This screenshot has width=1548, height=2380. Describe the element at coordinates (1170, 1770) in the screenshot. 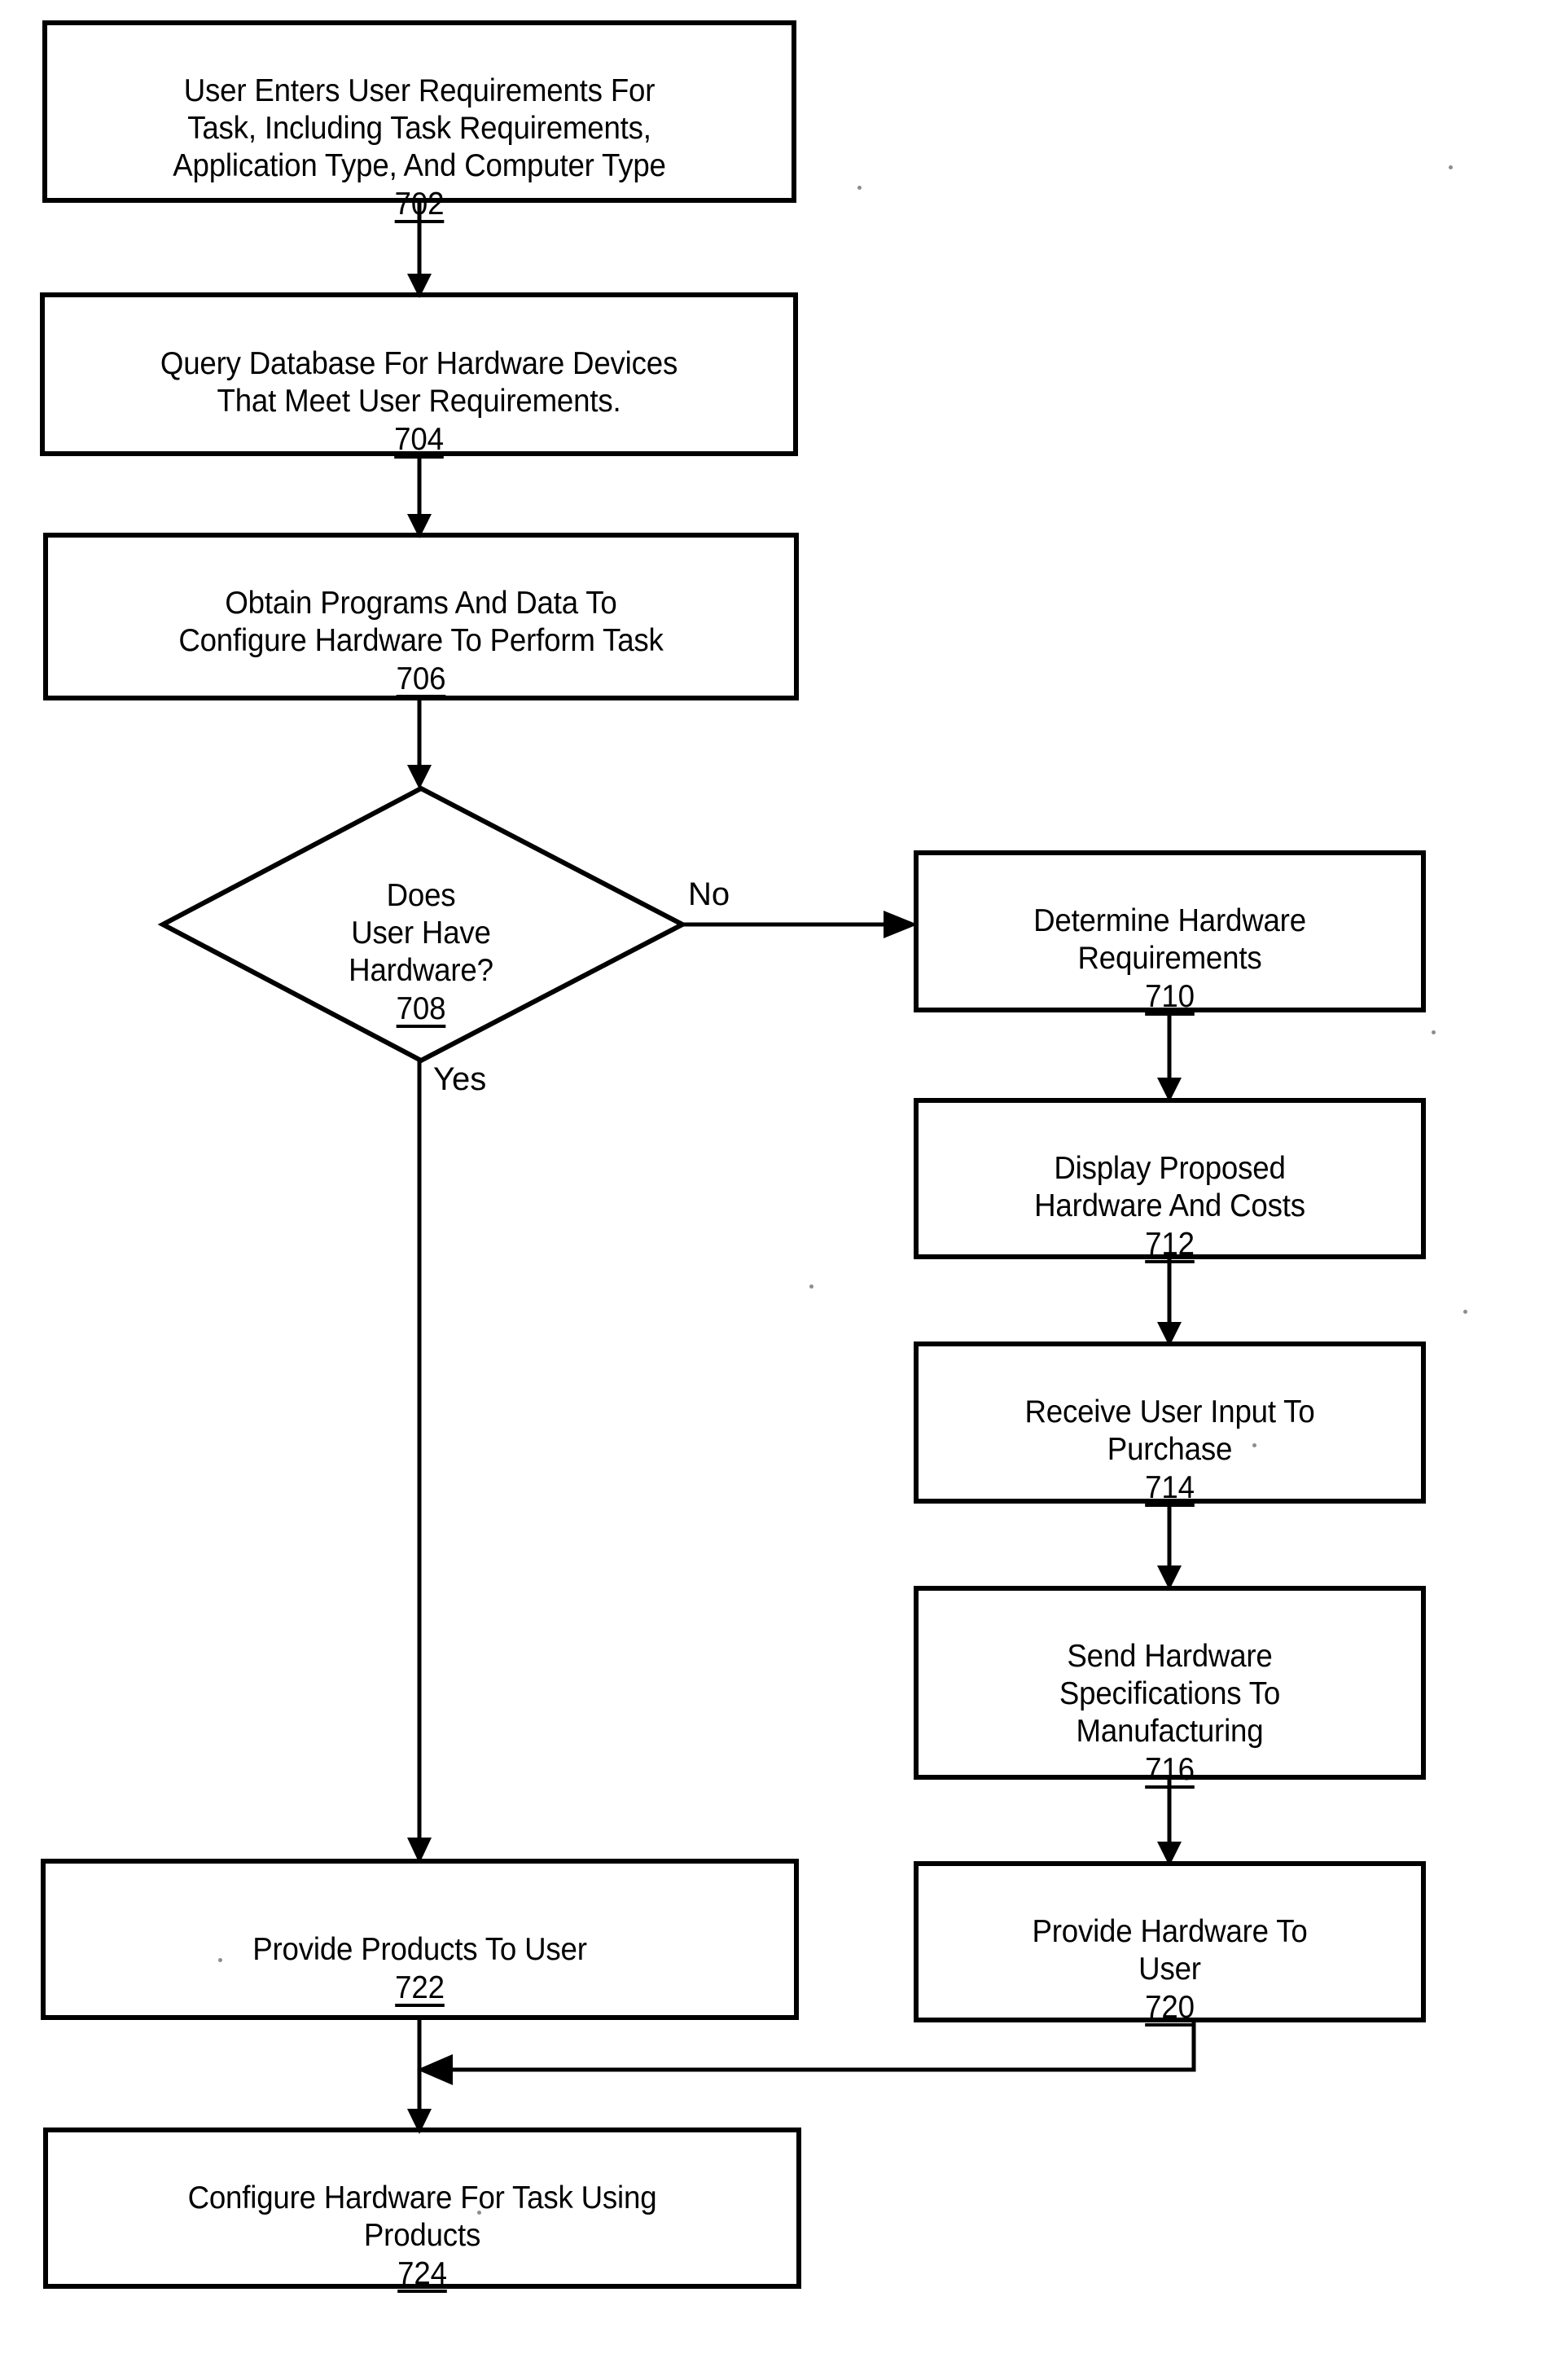

I see `node-716-ref: 716` at that location.